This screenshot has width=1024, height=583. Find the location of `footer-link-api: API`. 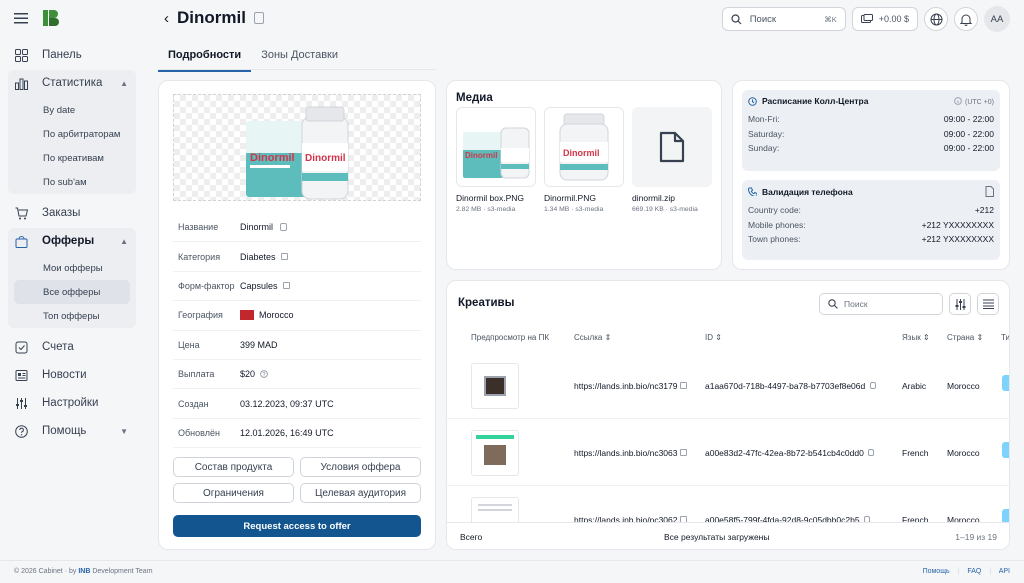

footer-link-api: API is located at coordinates (1004, 571).